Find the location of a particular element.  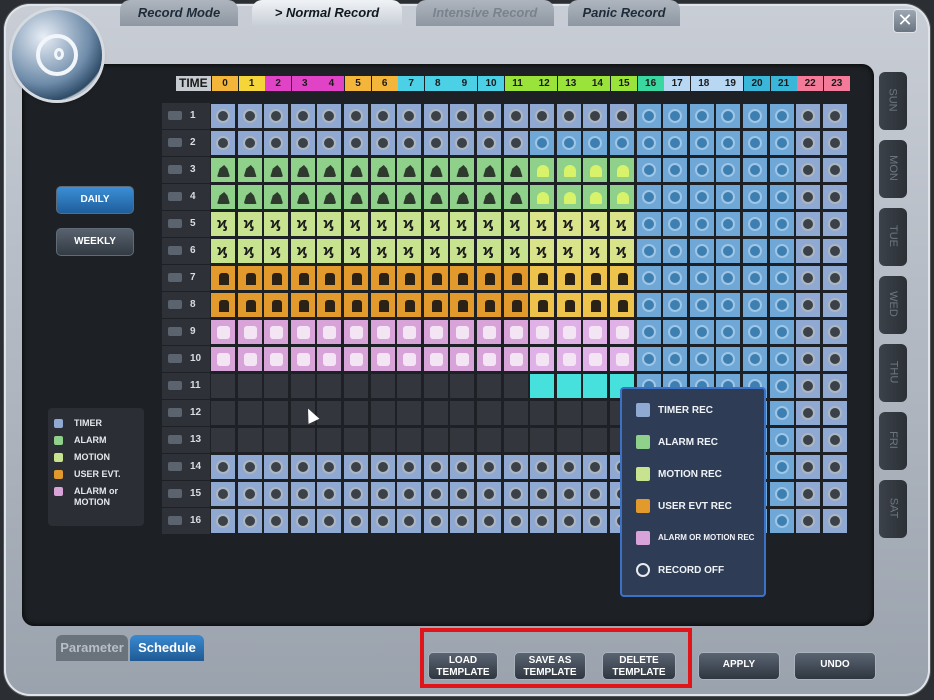

tab-record-mode: Record Mode is located at coordinates (179, 13).